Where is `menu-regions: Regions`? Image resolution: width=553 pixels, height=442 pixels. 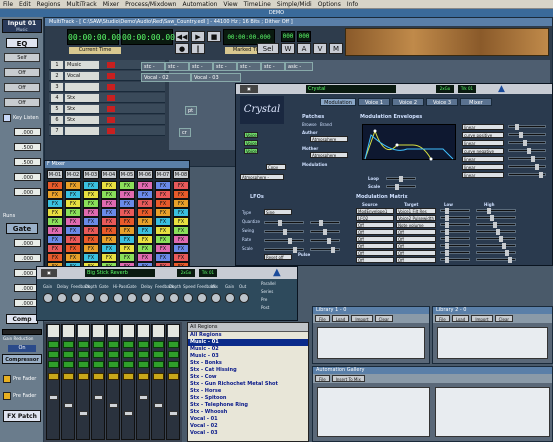 menu-regions: Regions is located at coordinates (49, 4).